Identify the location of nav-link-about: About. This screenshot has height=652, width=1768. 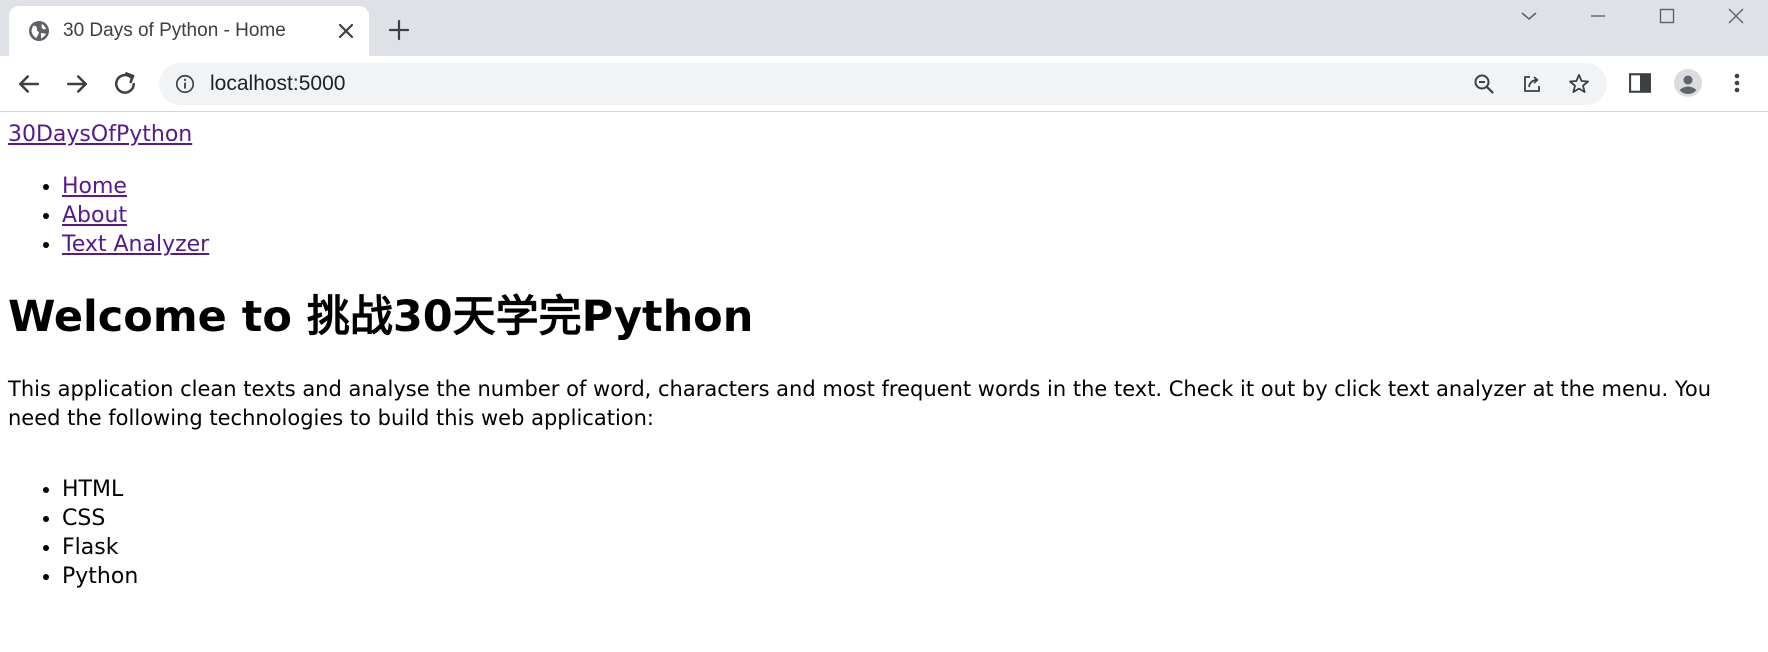
(94, 215).